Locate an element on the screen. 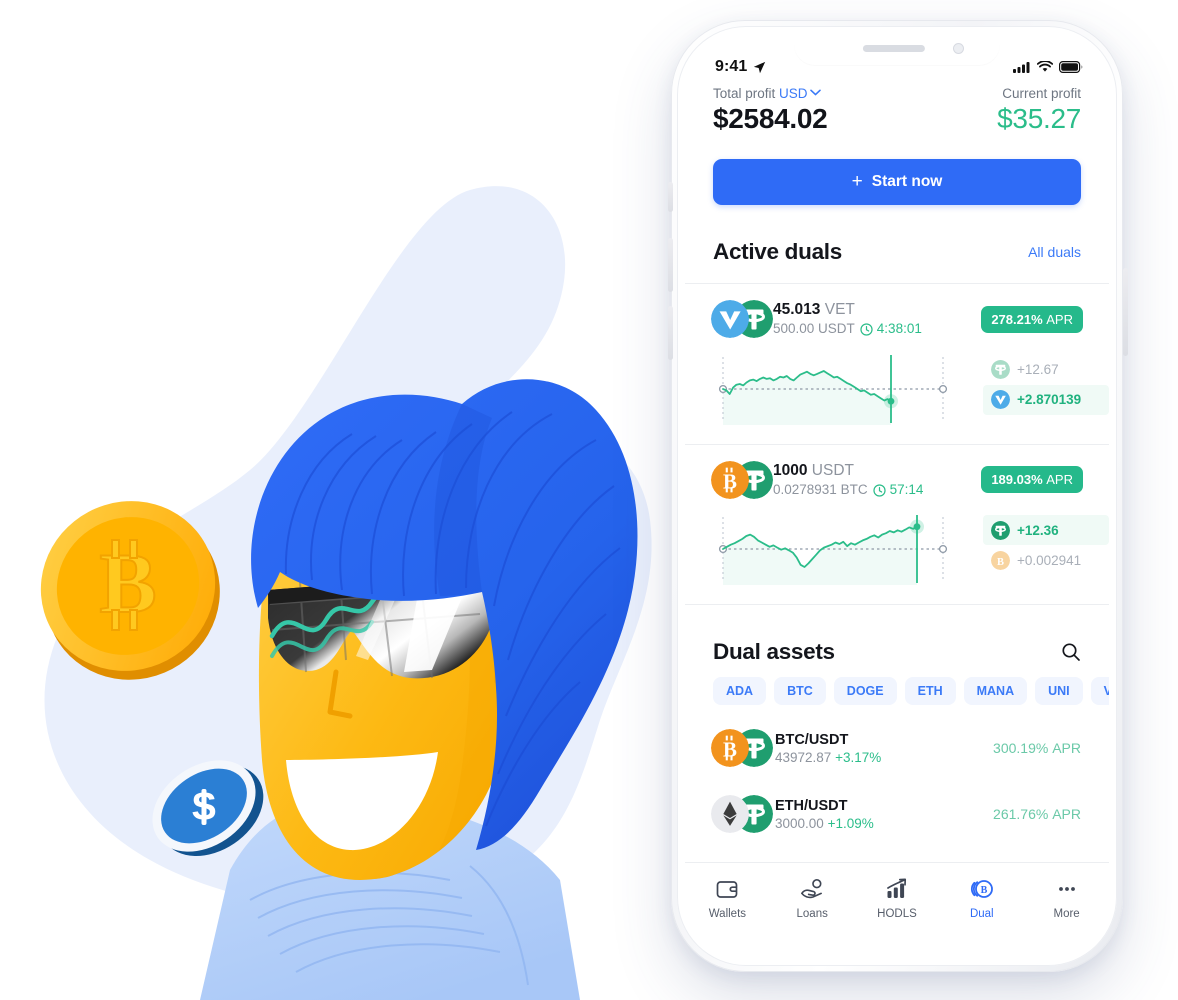  tab-label: More is located at coordinates (1066, 914).